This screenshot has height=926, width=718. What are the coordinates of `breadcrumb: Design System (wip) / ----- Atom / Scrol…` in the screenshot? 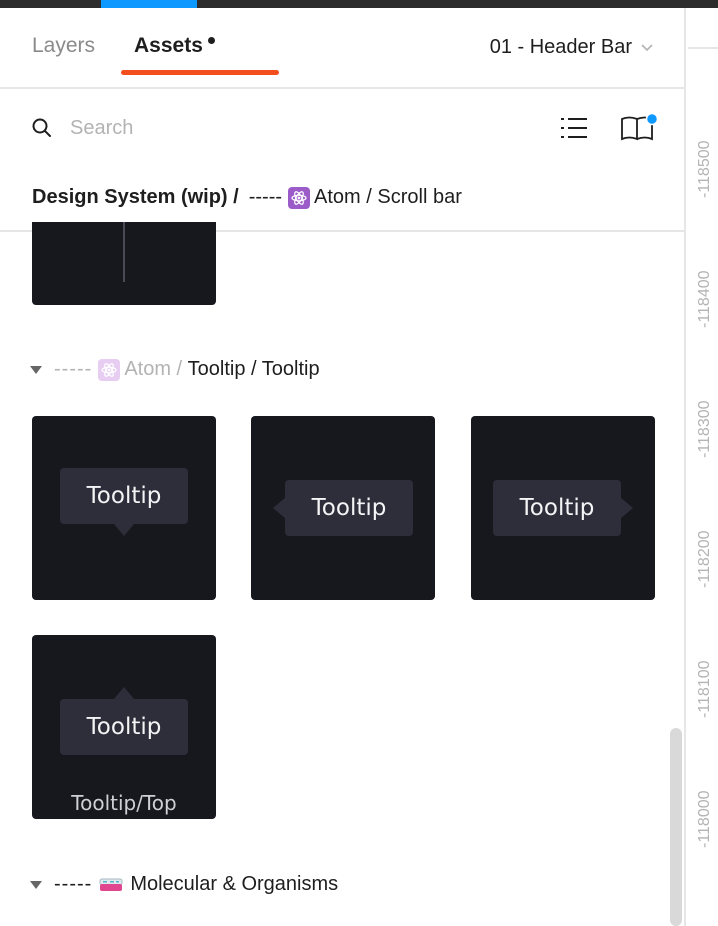 It's located at (247, 197).